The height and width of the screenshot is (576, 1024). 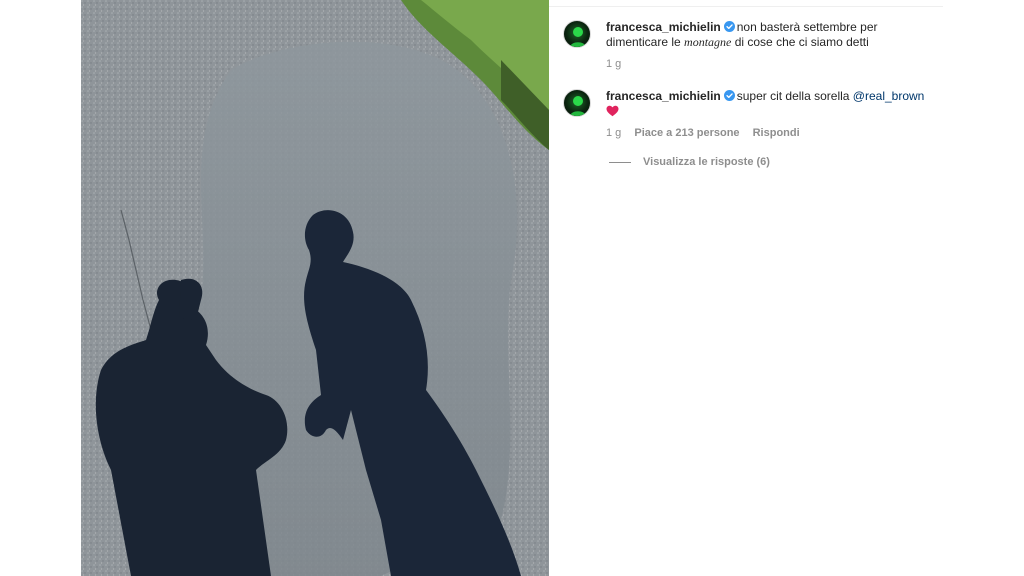 I want to click on comment-meta: 1 g, so click(x=618, y=64).